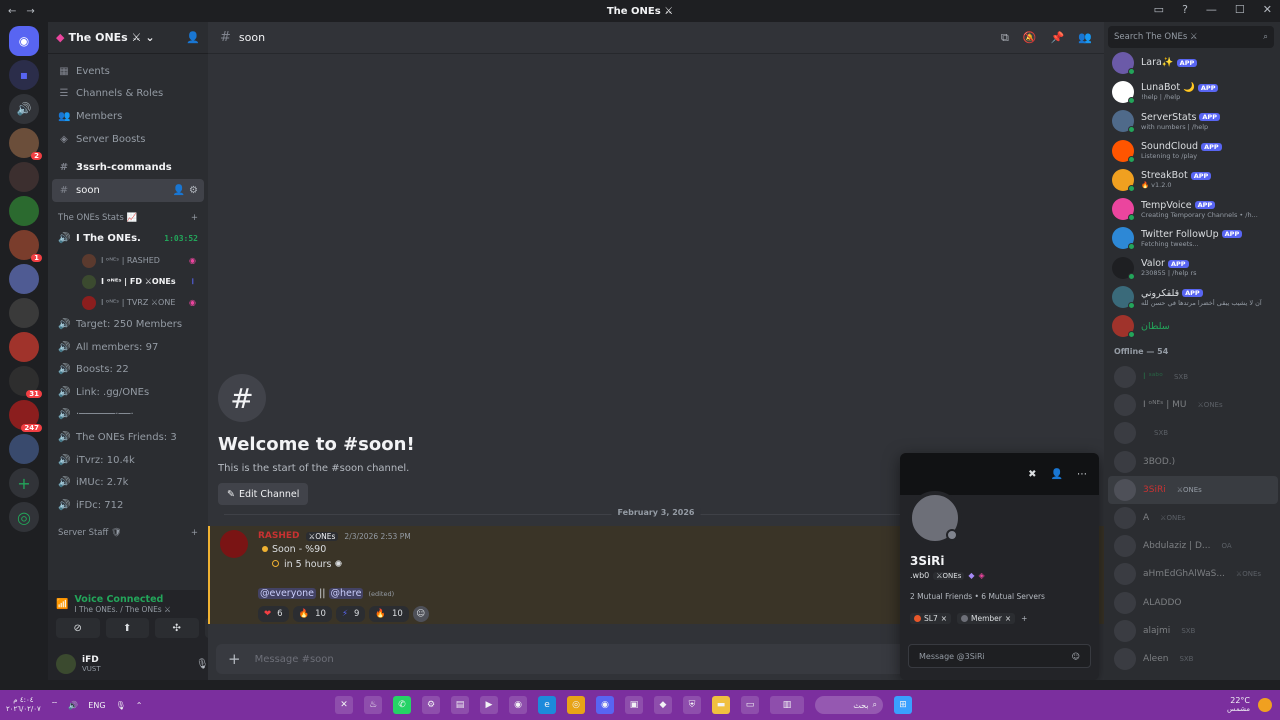 The height and width of the screenshot is (720, 1280). Describe the element at coordinates (128, 116) in the screenshot. I see `nav-members: 👥 Members` at that location.